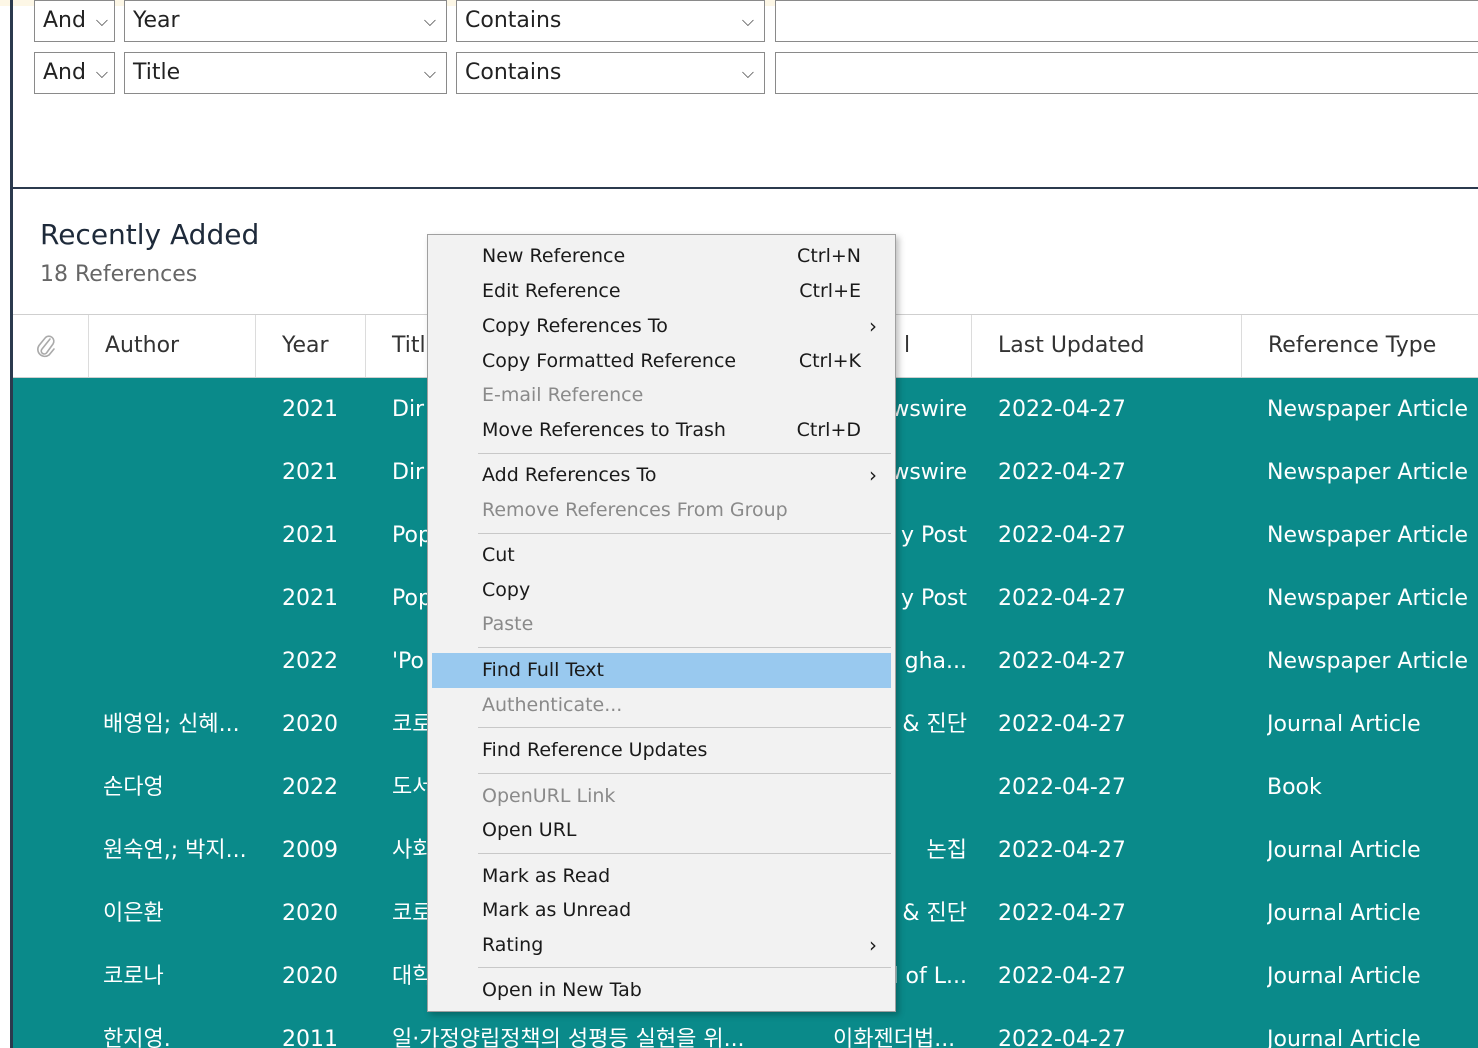 The image size is (1478, 1048). Describe the element at coordinates (661, 830) in the screenshot. I see `menu-item-open-url: Open URL` at that location.